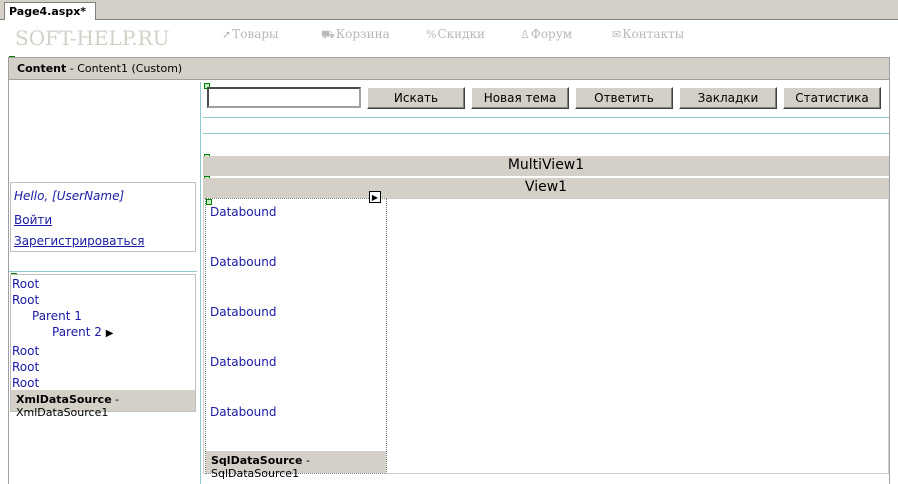 Image resolution: width=898 pixels, height=484 pixels. Describe the element at coordinates (209, 202) in the screenshot. I see `repeater-marker-icon` at that location.